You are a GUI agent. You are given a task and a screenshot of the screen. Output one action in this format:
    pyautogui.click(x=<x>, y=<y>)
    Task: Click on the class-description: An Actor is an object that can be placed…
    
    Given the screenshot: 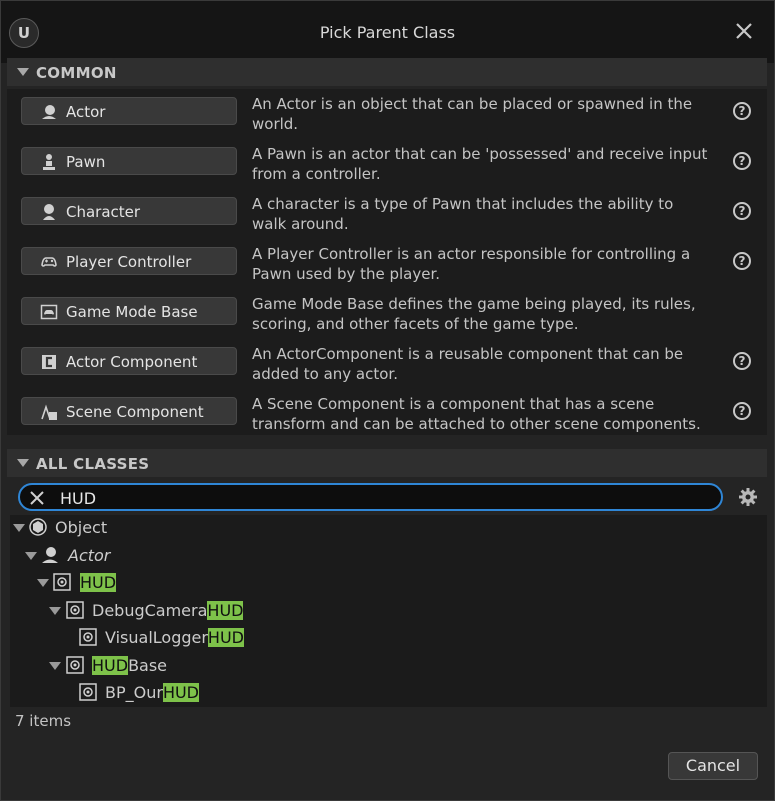 What is the action you would take?
    pyautogui.click(x=472, y=114)
    